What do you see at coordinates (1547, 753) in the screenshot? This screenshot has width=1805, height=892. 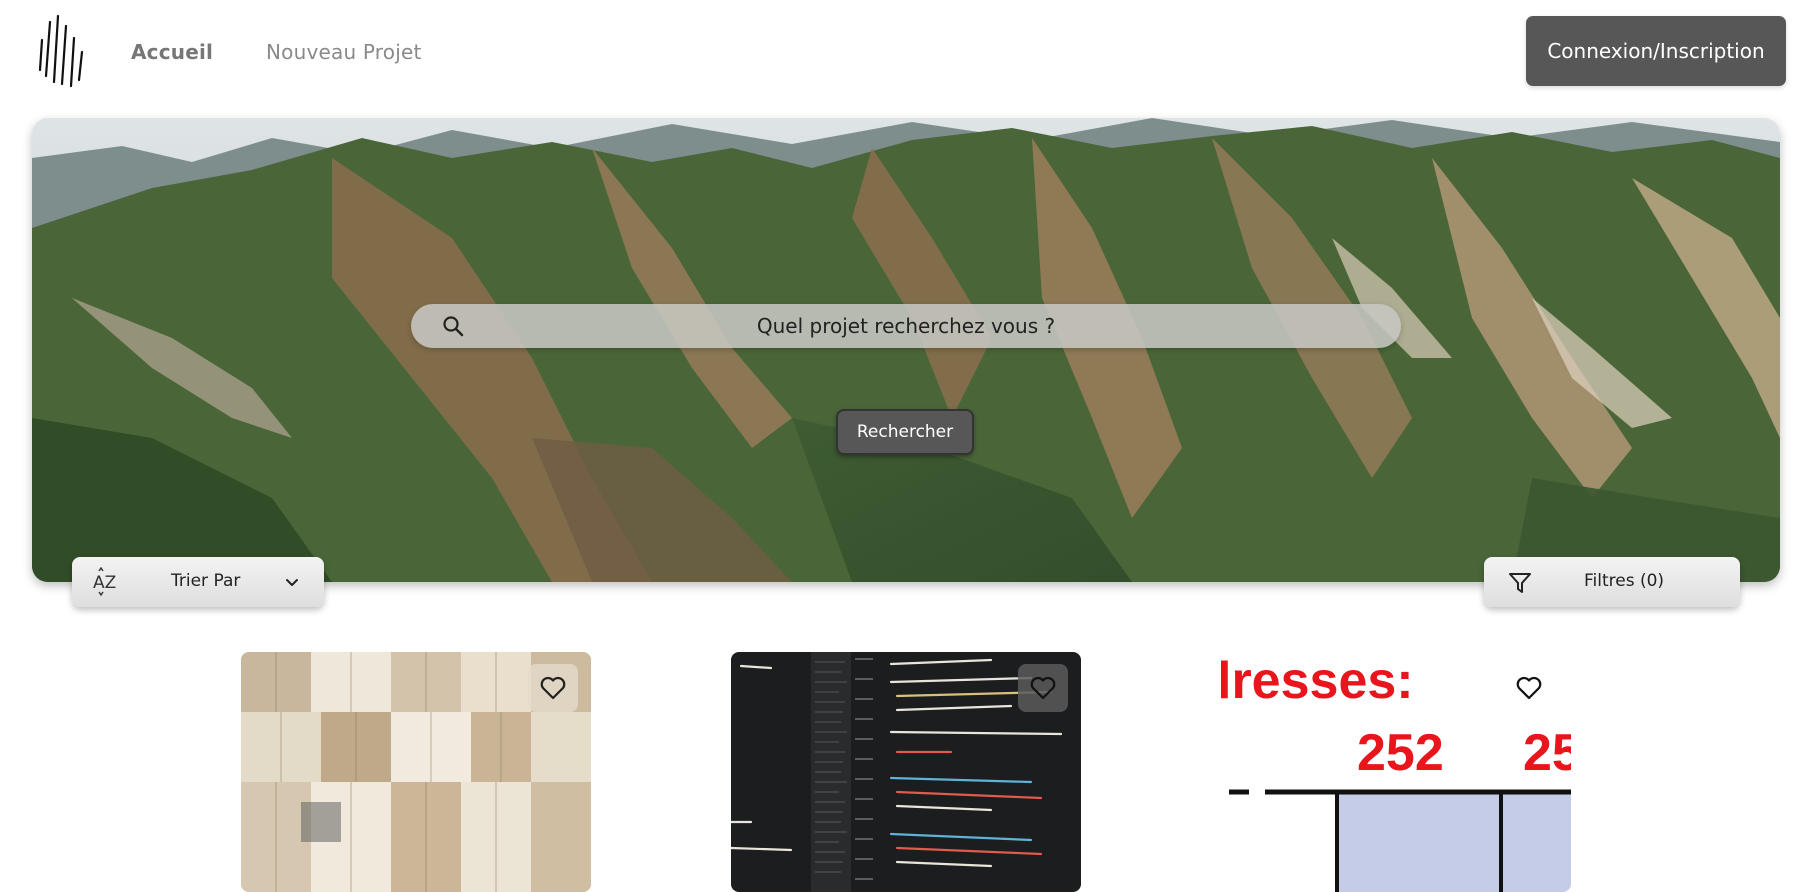 I see `svg-text: 25` at bounding box center [1547, 753].